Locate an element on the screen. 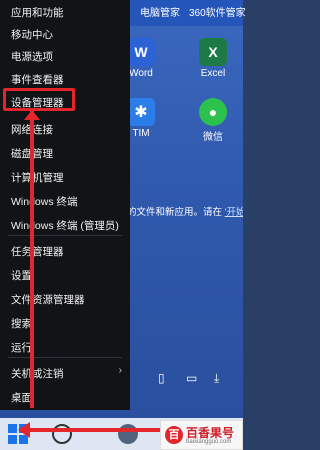 This screenshot has height=450, width=320. download-icon: ⤓ is located at coordinates (216, 378).